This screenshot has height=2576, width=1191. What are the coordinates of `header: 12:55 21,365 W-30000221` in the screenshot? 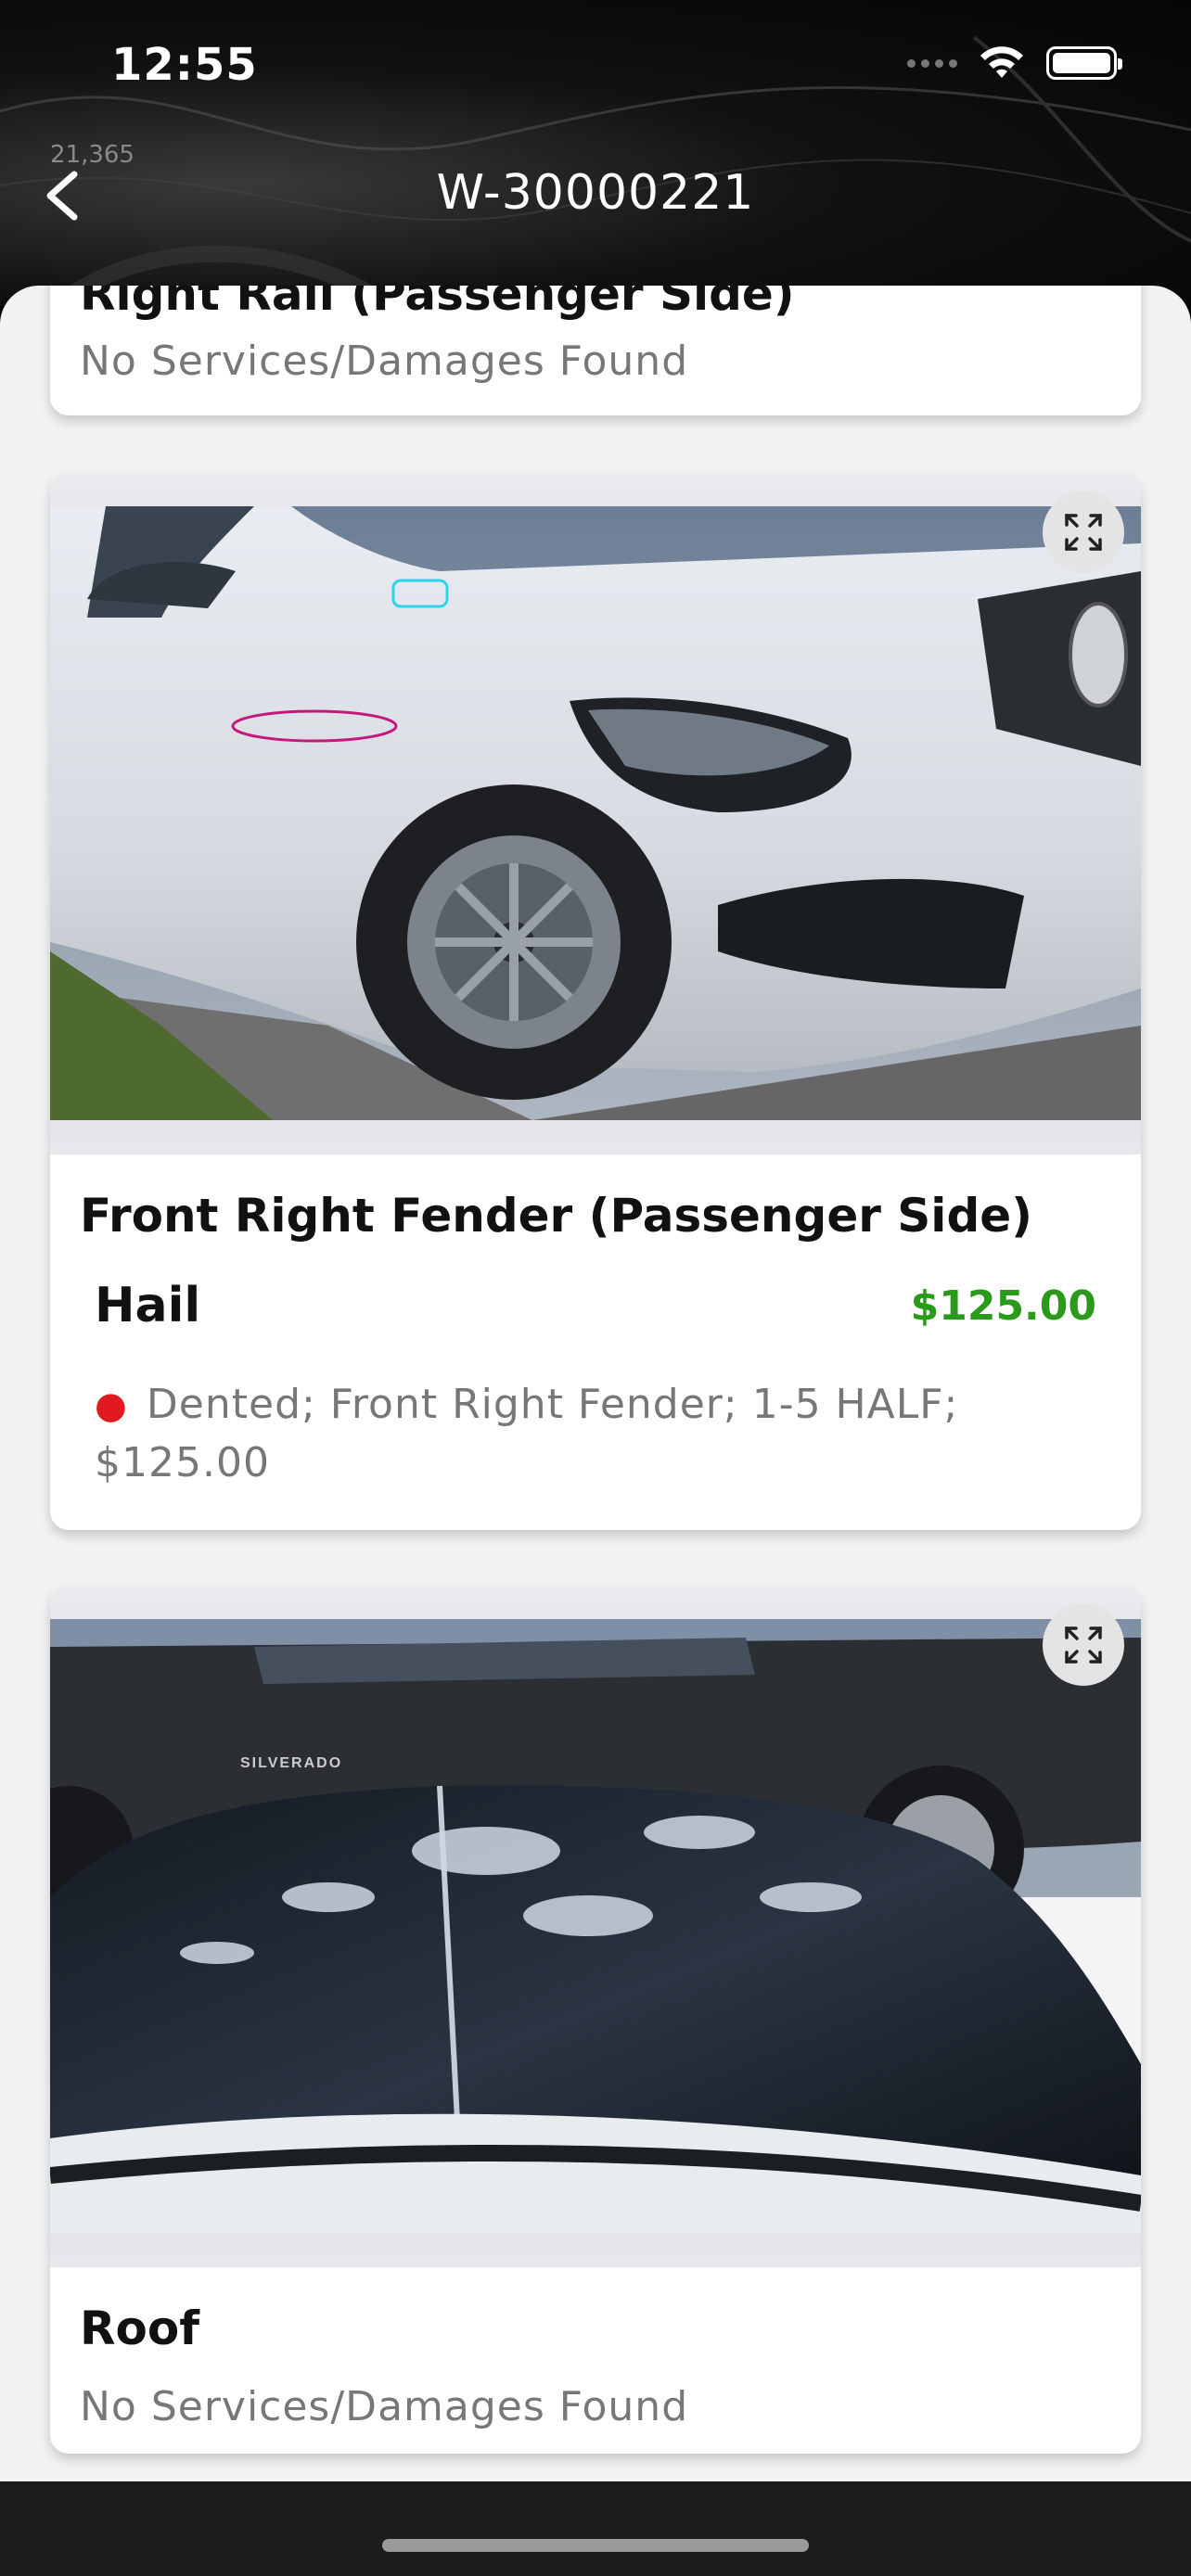 It's located at (595, 153).